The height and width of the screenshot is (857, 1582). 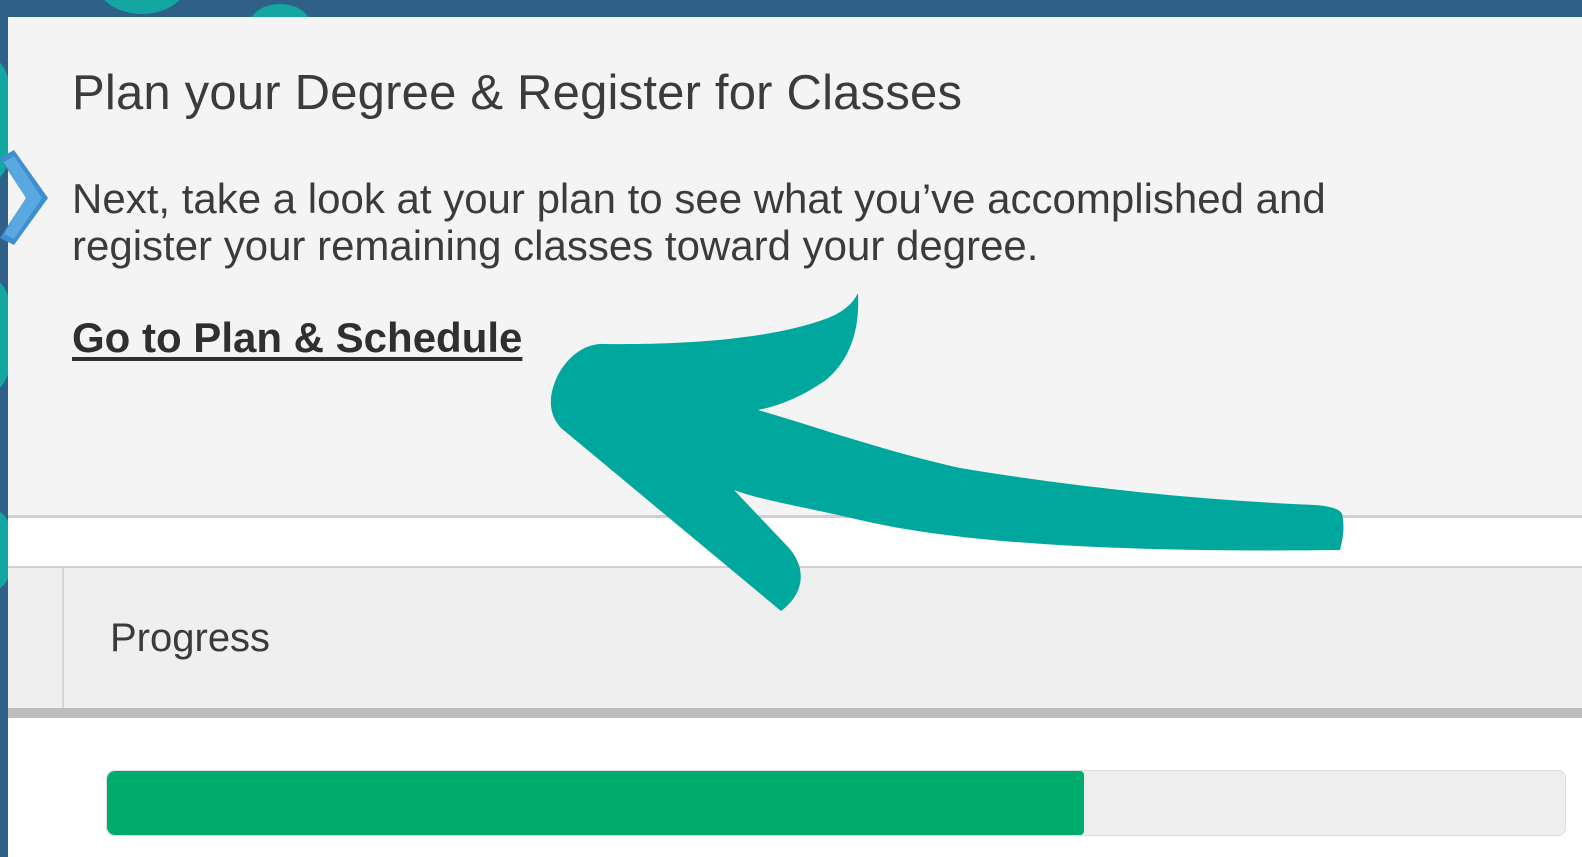 I want to click on plan-schedule-link: Go to Plan & Schedule, so click(x=297, y=338).